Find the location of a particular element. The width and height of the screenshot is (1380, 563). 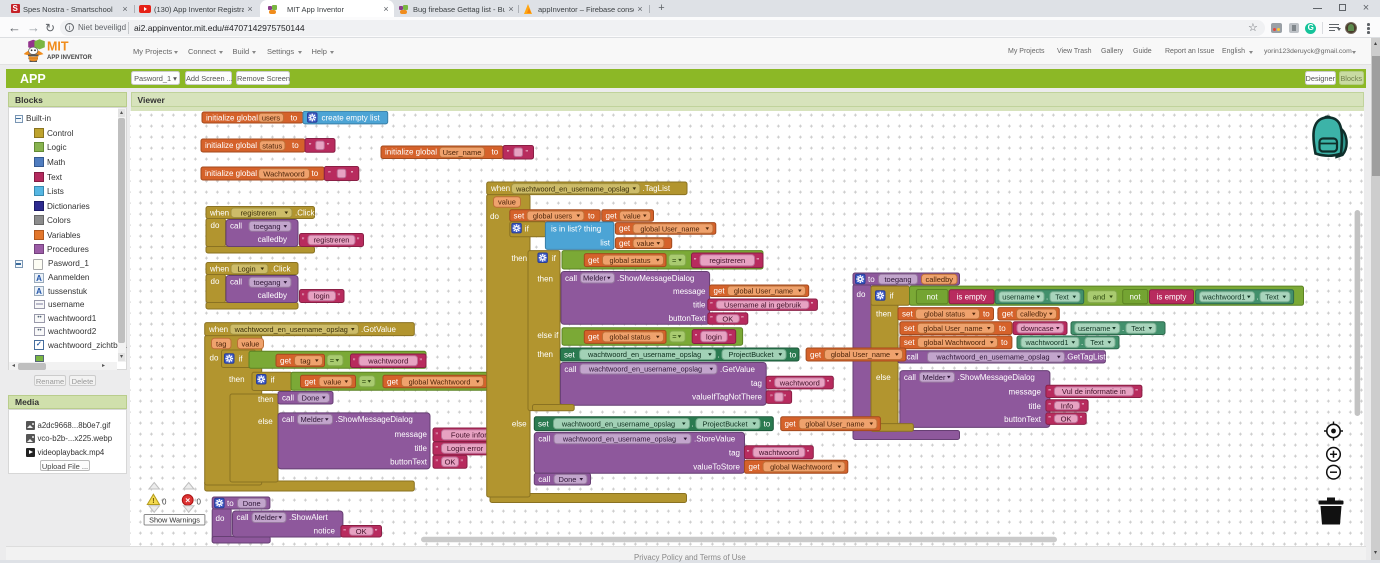

svg-text: wachtwoord1 is located at coordinates (1047, 342).